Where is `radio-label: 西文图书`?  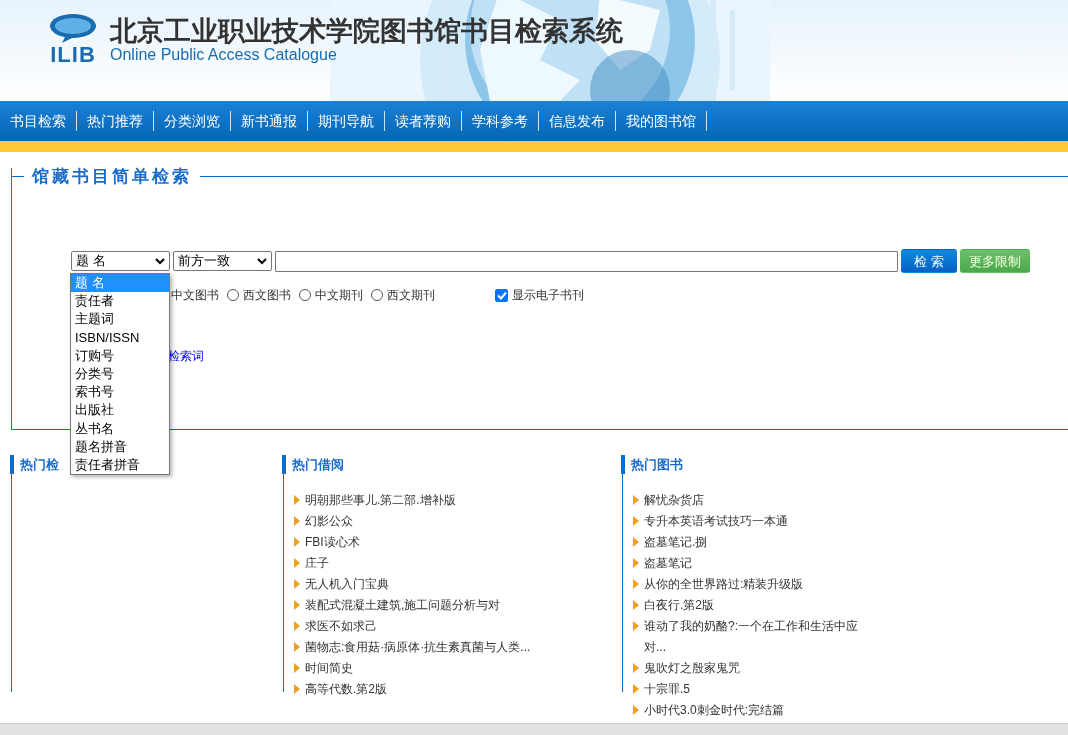
radio-label: 西文图书 is located at coordinates (267, 295).